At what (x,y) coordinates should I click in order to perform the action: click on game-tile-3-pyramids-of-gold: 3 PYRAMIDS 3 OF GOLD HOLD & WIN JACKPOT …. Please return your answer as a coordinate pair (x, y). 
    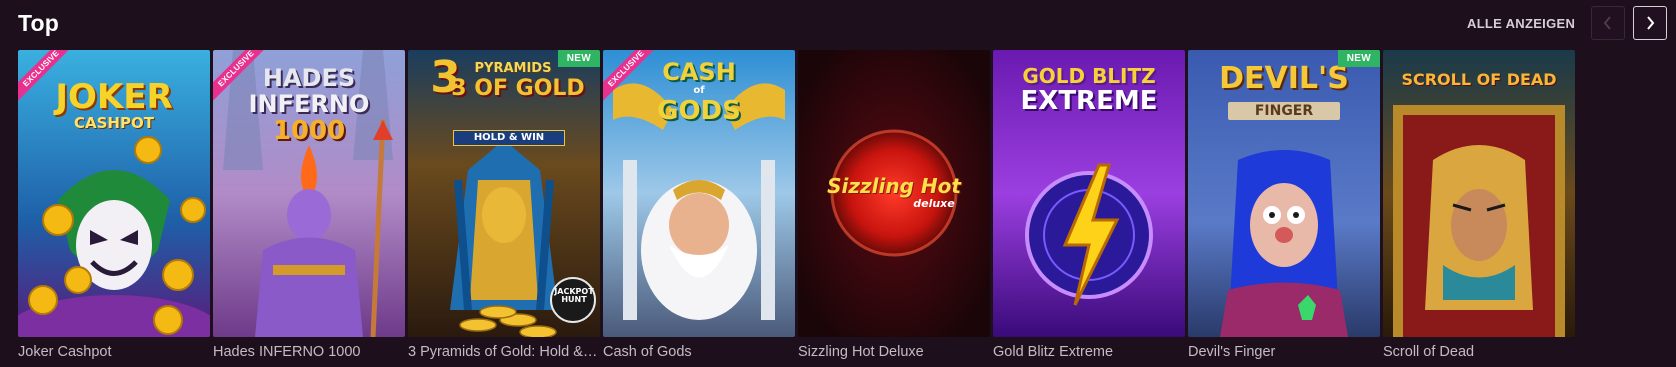
    Looking at the image, I should click on (504, 205).